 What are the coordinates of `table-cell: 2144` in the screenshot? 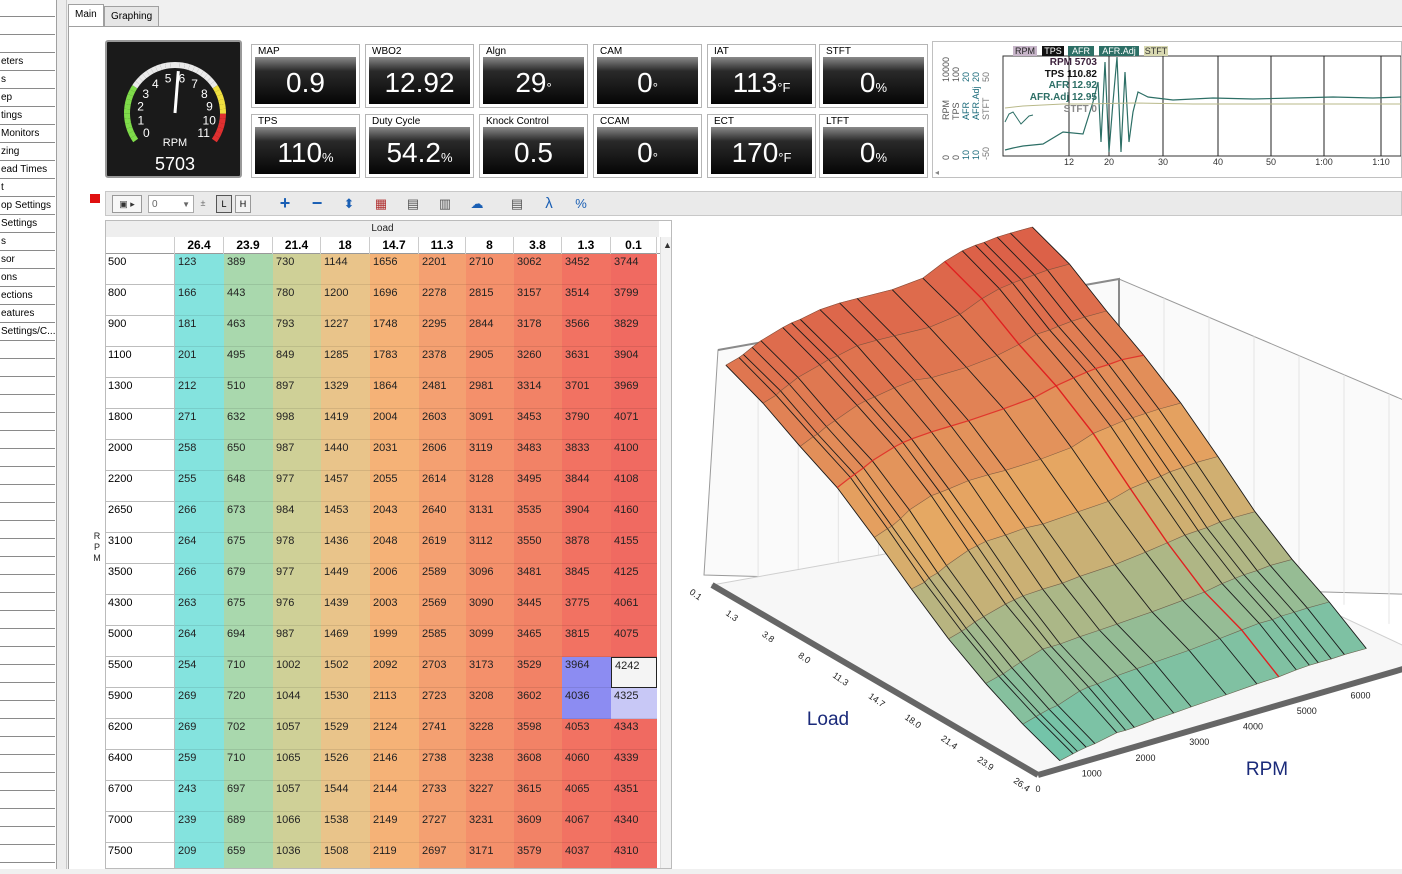 It's located at (394, 796).